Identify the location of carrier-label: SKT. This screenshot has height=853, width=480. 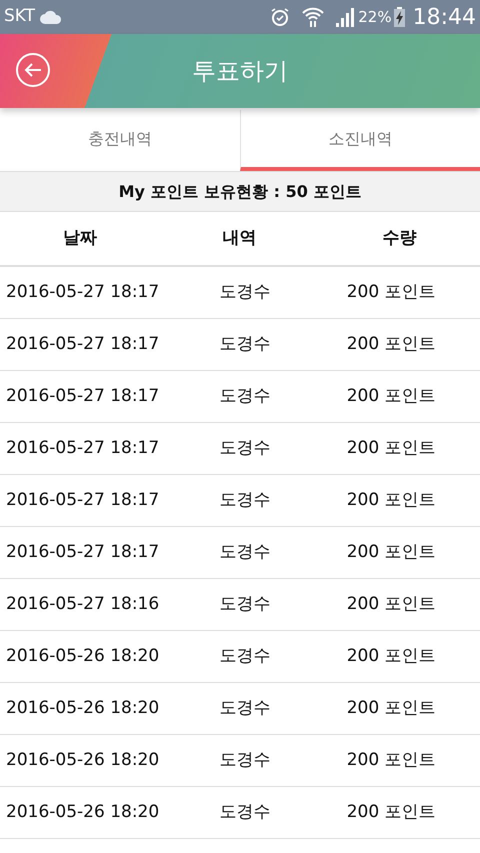
(20, 16).